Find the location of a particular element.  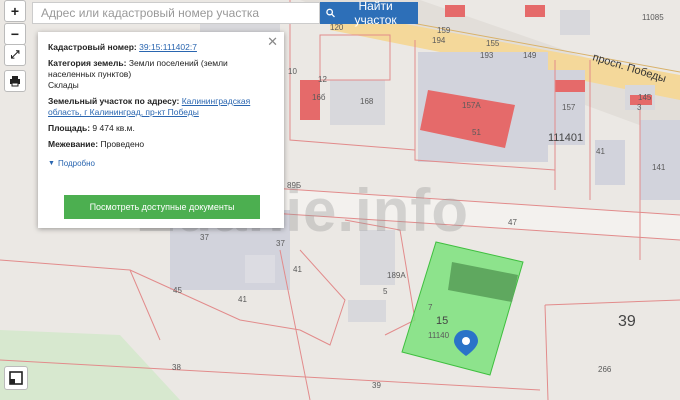

search-button: Найти участок is located at coordinates (369, 13).